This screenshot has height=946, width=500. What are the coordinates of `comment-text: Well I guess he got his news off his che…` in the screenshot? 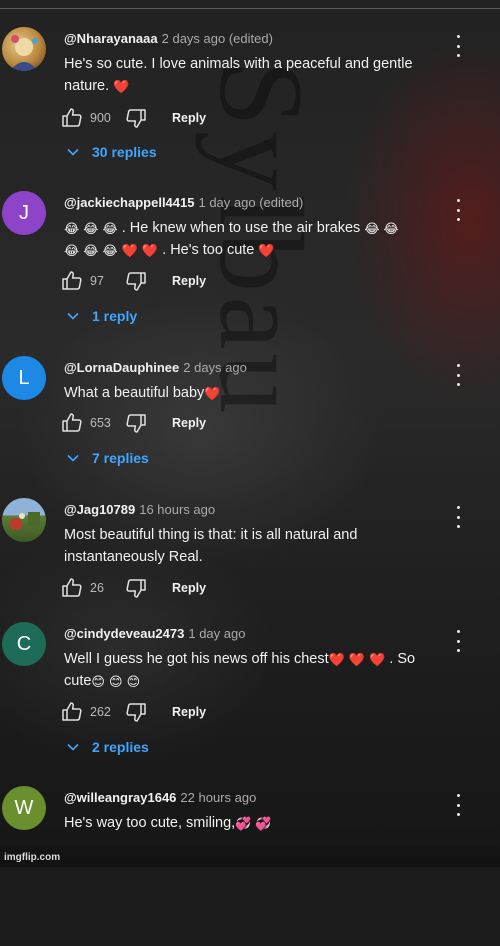 It's located at (240, 670).